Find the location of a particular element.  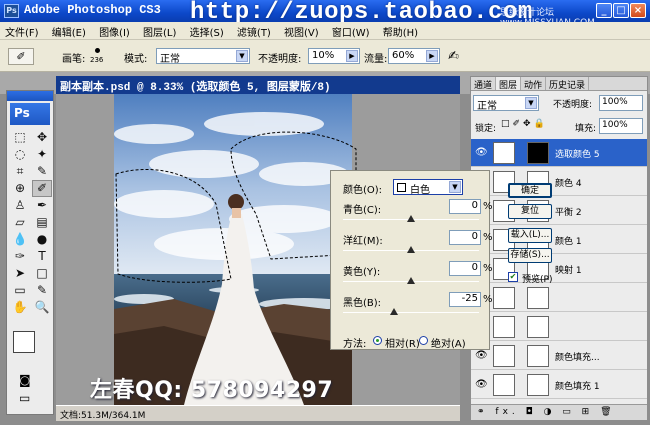

photoshop-logo-icon: Ps is located at coordinates (11, 11).